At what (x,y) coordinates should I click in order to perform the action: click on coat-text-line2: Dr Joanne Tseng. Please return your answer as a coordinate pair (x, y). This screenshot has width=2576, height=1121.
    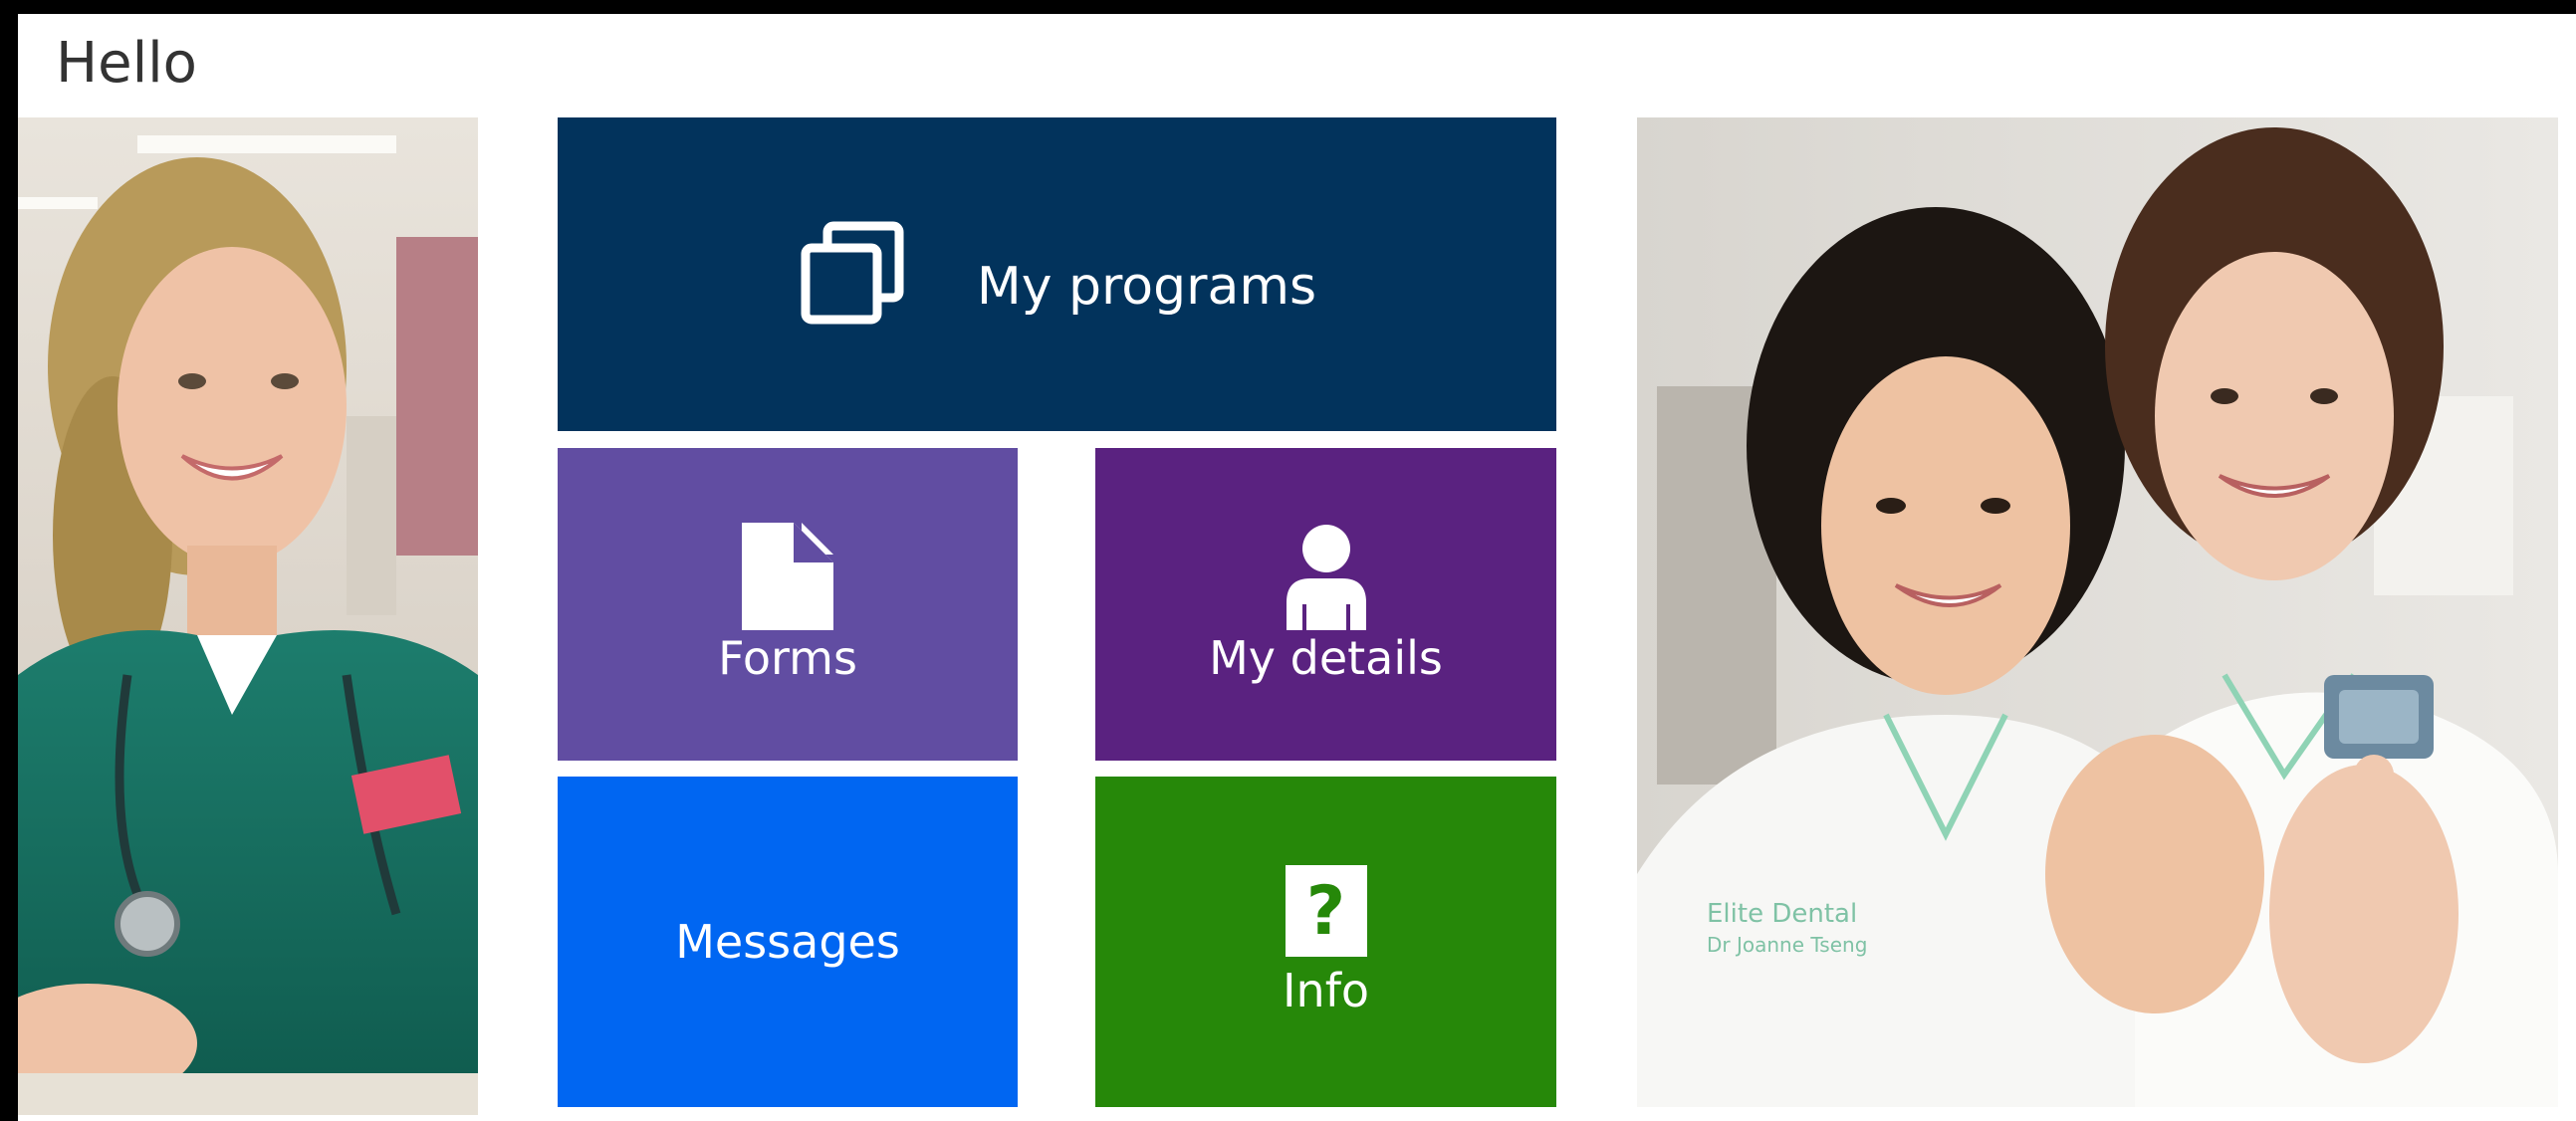
    Looking at the image, I should click on (1787, 945).